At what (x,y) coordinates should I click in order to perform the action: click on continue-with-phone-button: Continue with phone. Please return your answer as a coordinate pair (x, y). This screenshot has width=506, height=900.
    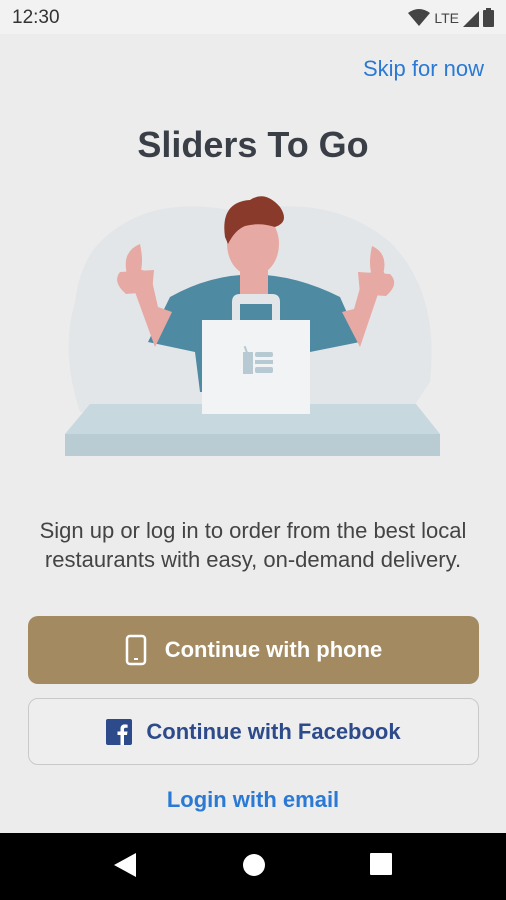
    Looking at the image, I should click on (253, 650).